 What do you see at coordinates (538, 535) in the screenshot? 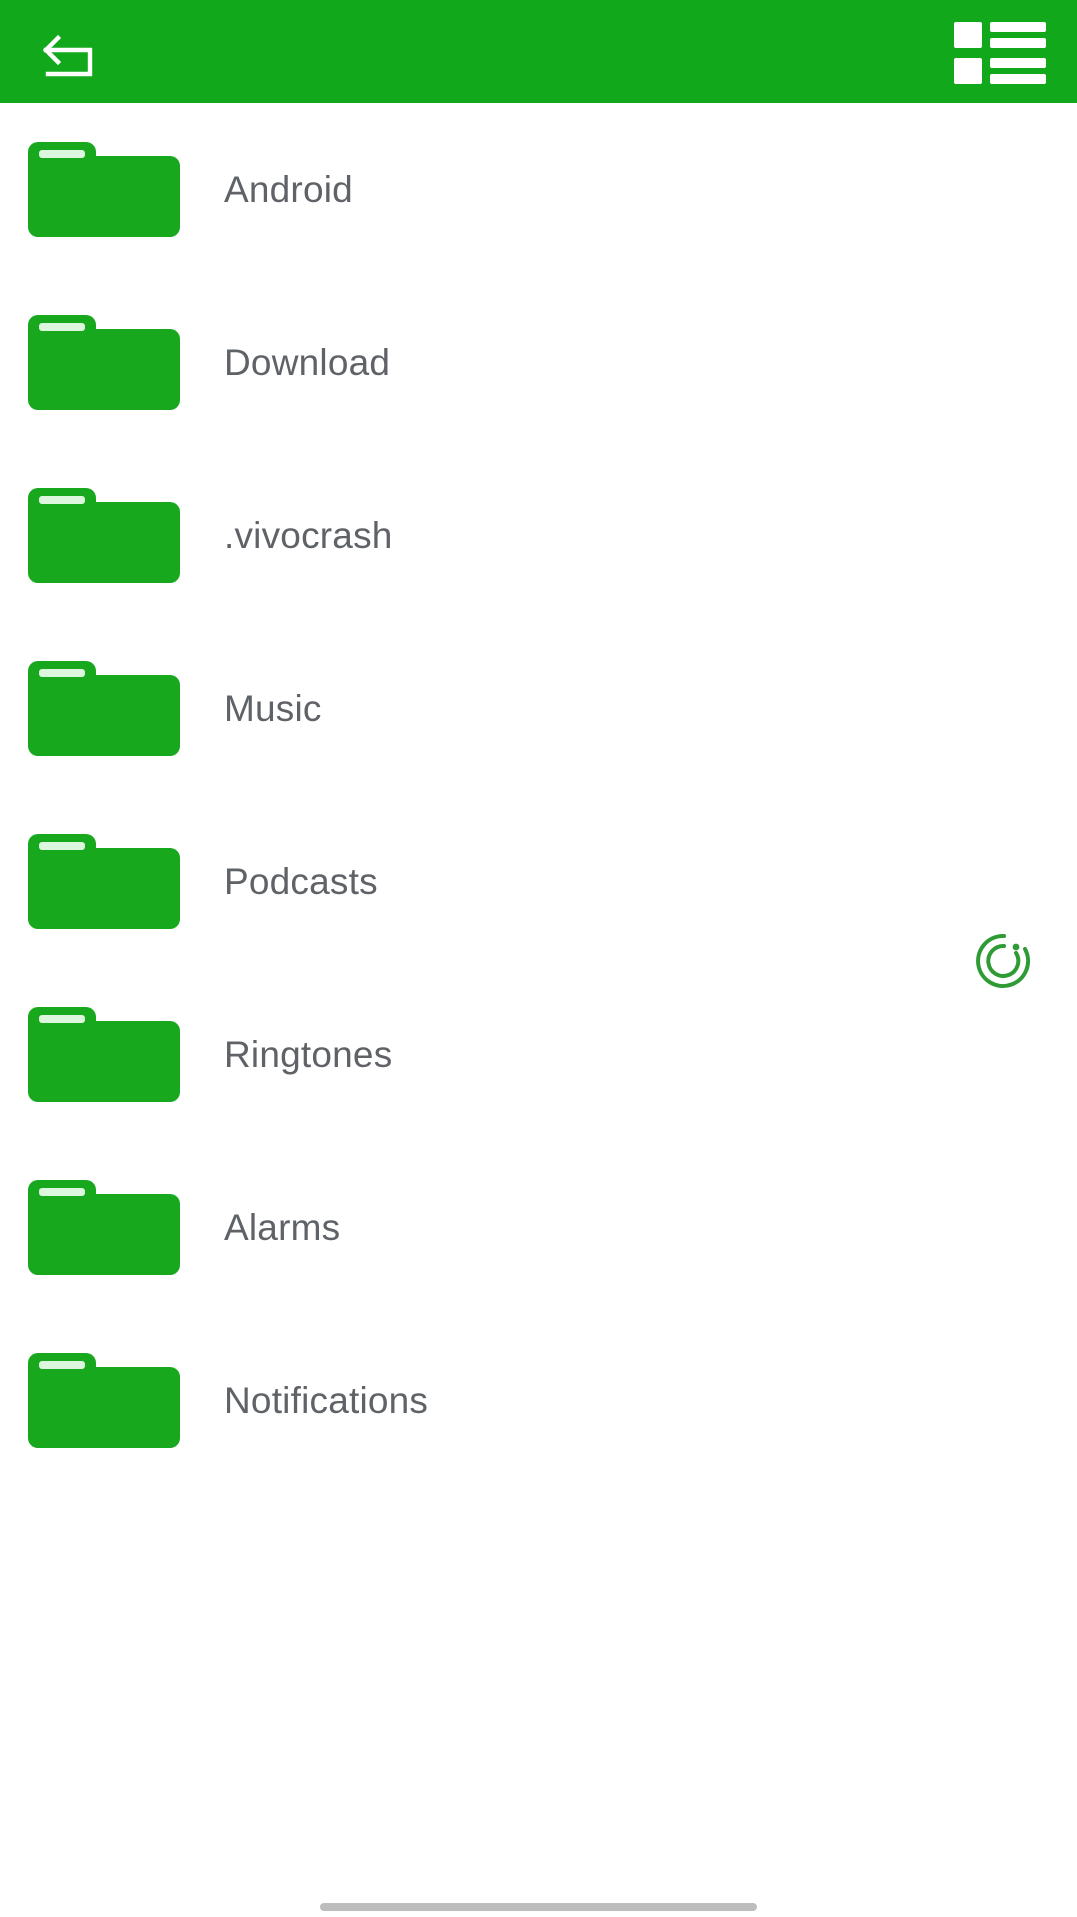
I see `folder-row-vivocrash: .vivocrash` at bounding box center [538, 535].